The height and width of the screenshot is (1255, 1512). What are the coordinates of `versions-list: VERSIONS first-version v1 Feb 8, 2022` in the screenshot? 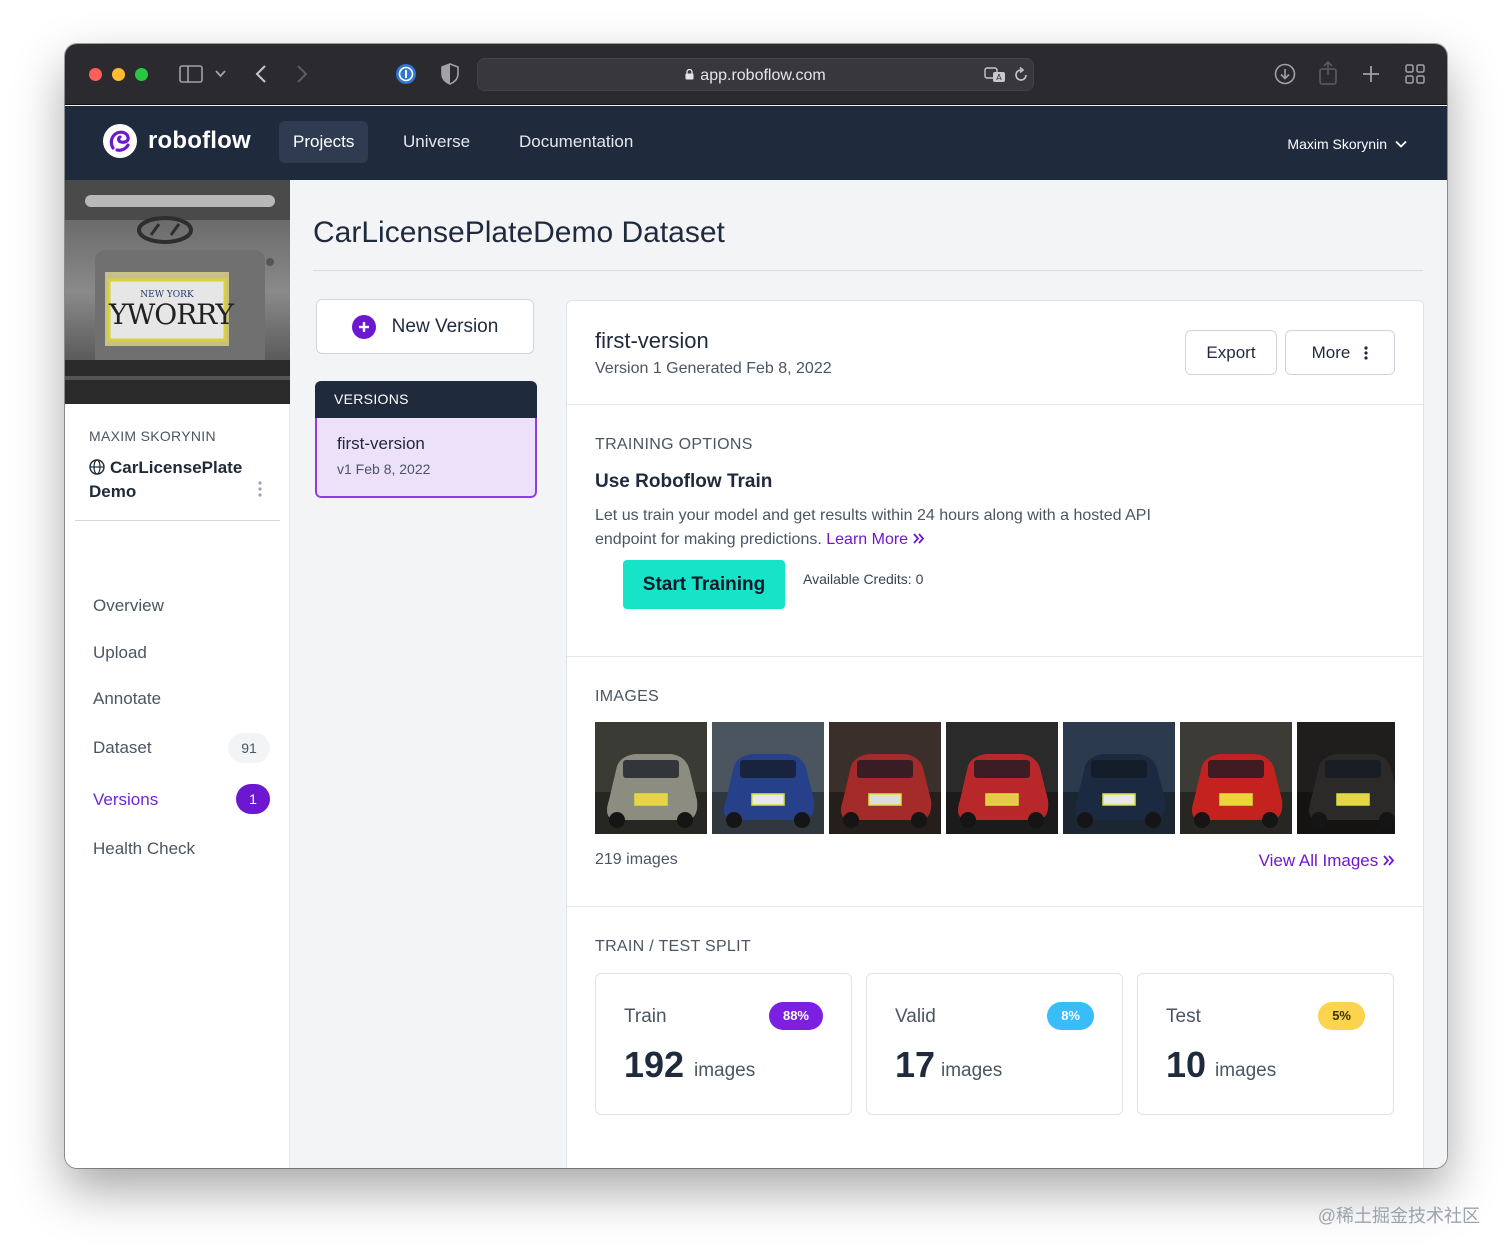 It's located at (426, 439).